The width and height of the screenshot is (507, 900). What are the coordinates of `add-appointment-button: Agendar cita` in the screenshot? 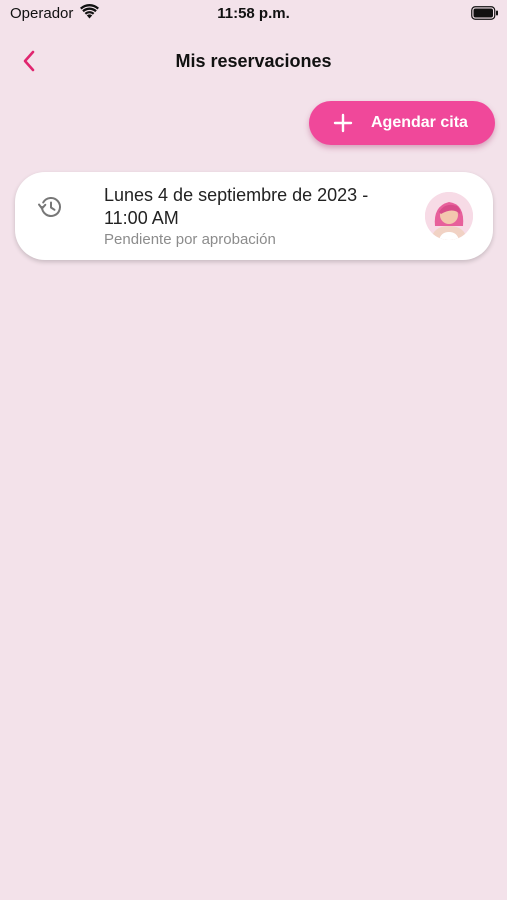 It's located at (402, 123).